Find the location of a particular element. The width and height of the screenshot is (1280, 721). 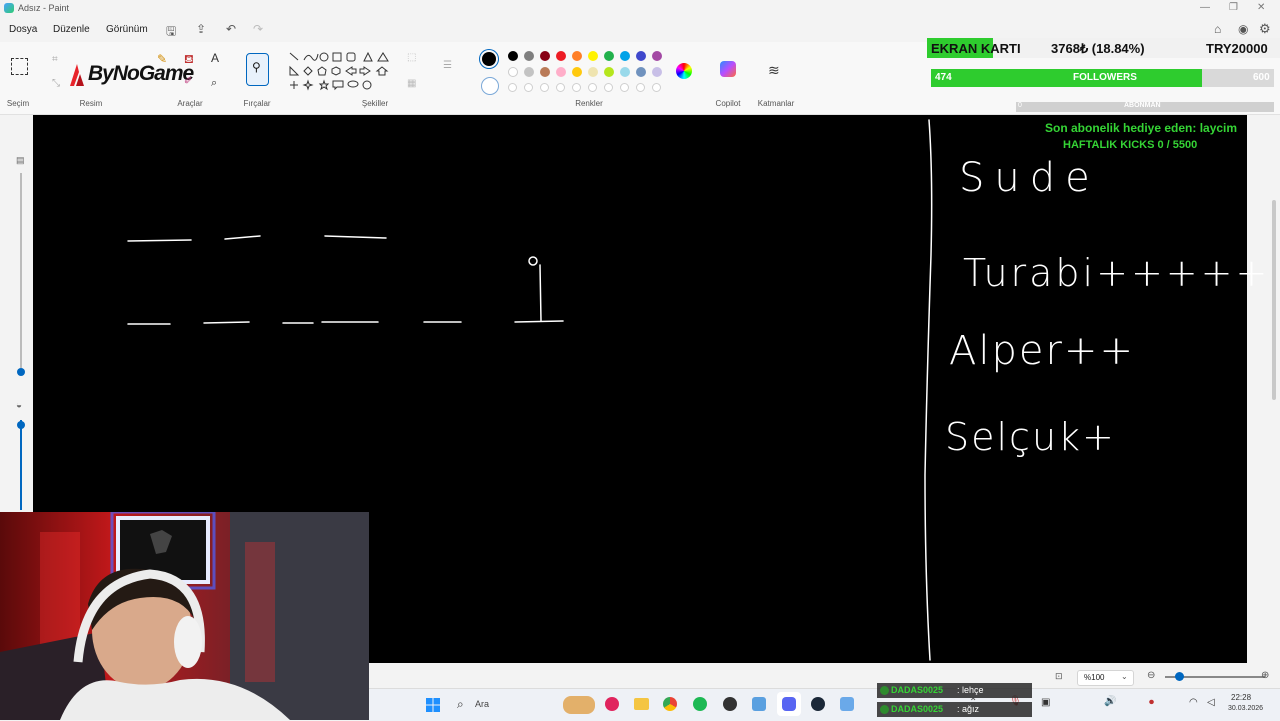

chat-message: DADAS0025 : lehçe is located at coordinates (954, 690).